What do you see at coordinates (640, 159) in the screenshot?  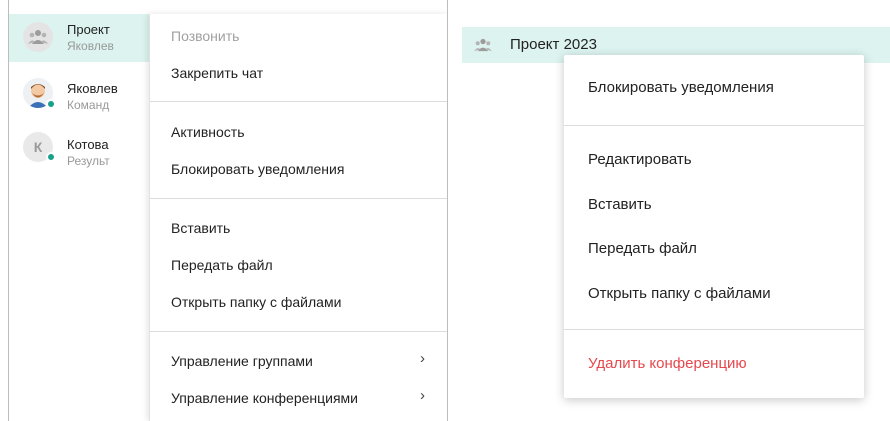 I see `menu-item-edit: Редактировать` at bounding box center [640, 159].